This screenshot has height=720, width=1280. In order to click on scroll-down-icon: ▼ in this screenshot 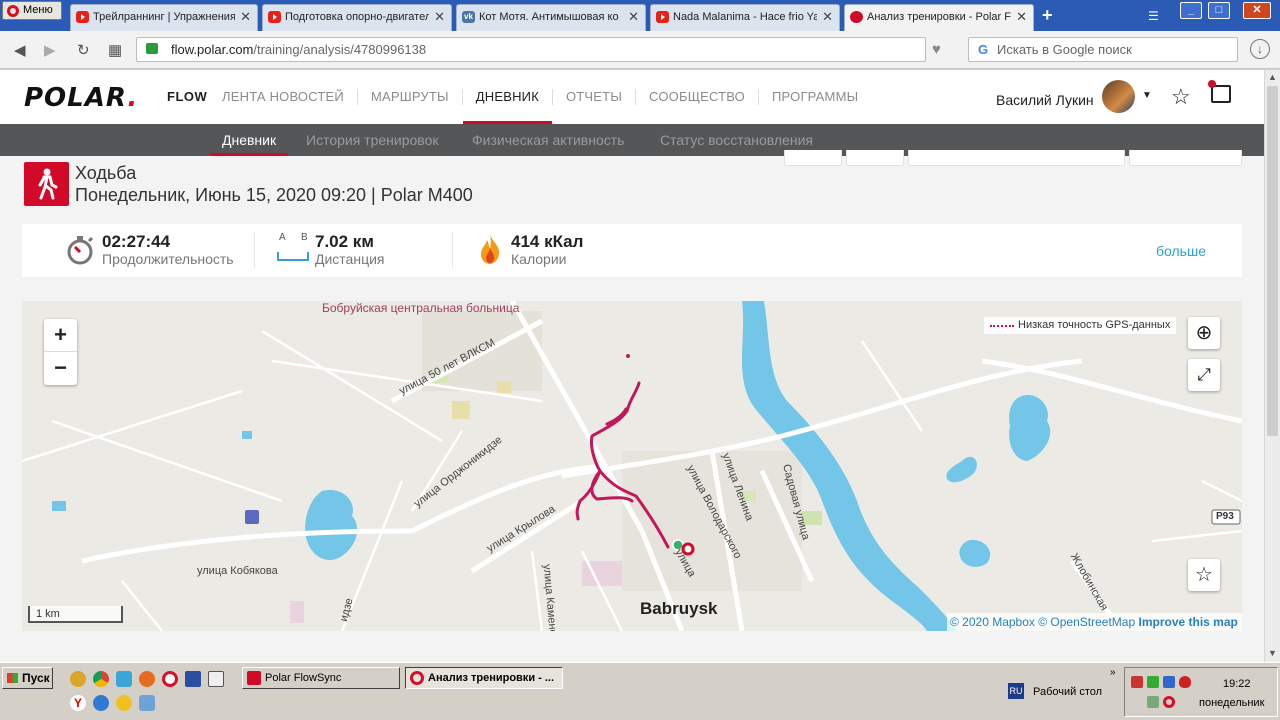, I will do `click(1272, 653)`.